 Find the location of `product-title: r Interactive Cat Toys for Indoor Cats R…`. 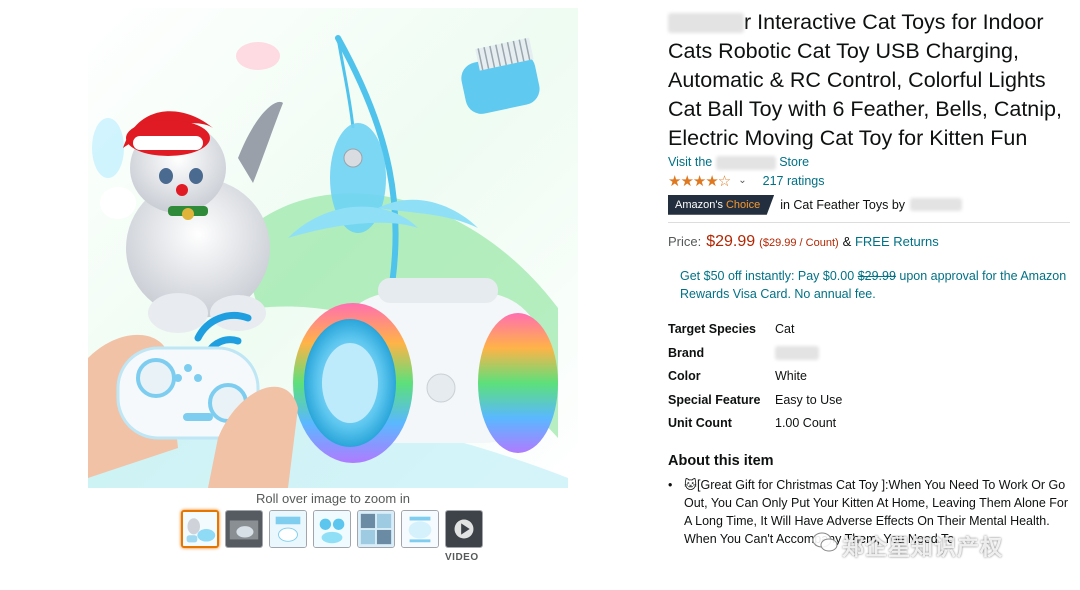

product-title: r Interactive Cat Toys for Indoor Cats R… is located at coordinates (869, 80).